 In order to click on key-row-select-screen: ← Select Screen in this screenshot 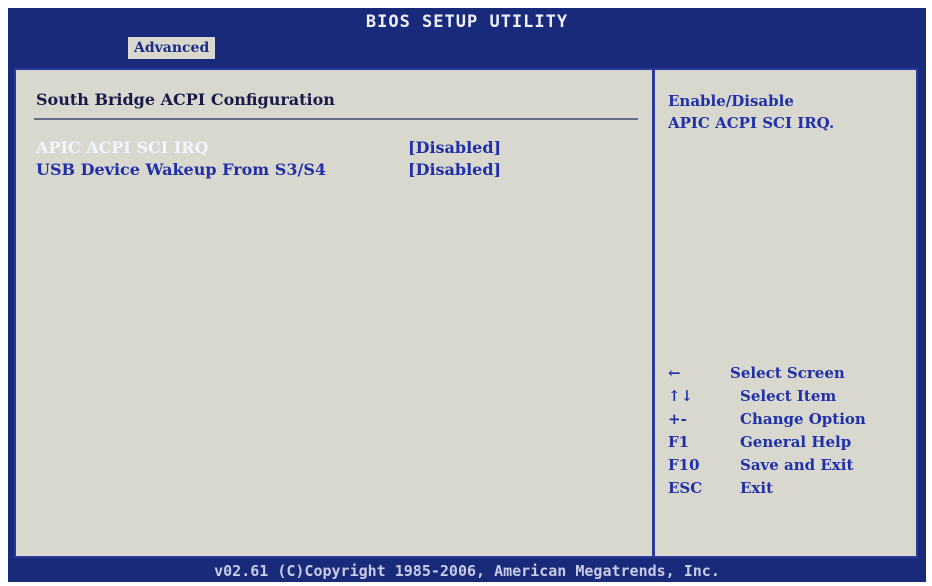, I will do `click(788, 375)`.